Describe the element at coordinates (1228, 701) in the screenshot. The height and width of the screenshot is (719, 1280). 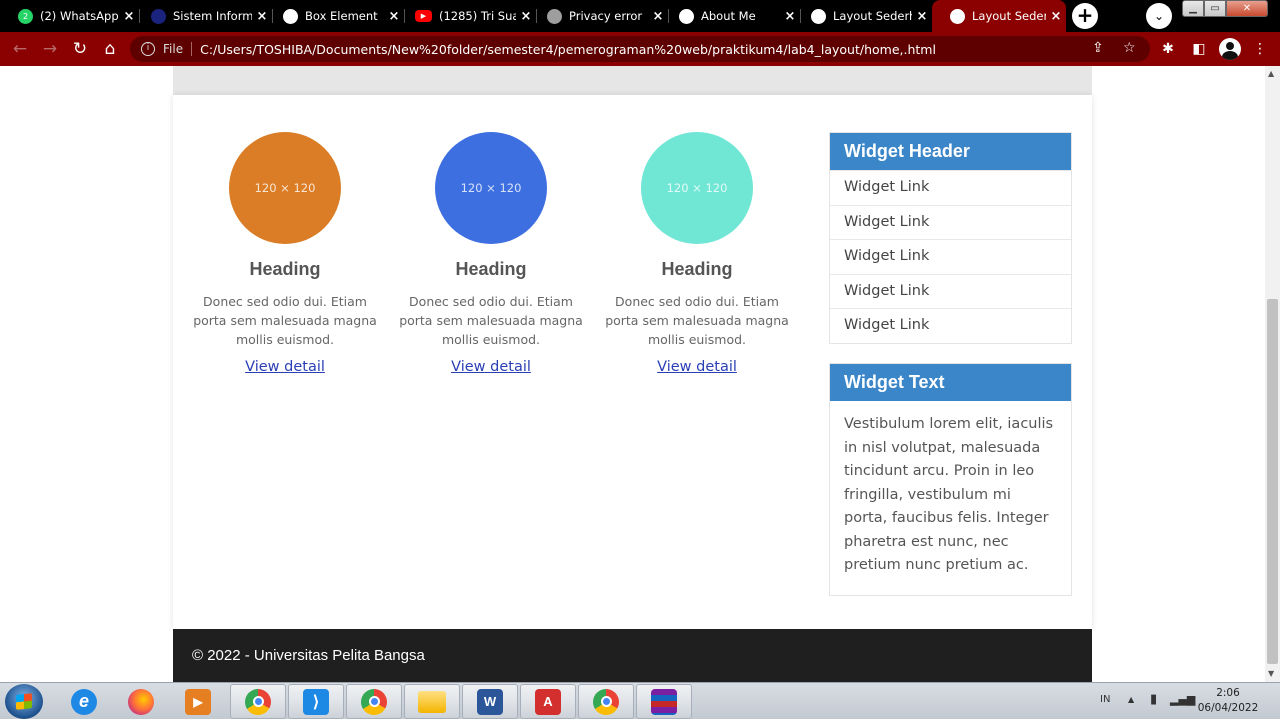
I see `system-clock: 2:06 06/04/2022` at that location.